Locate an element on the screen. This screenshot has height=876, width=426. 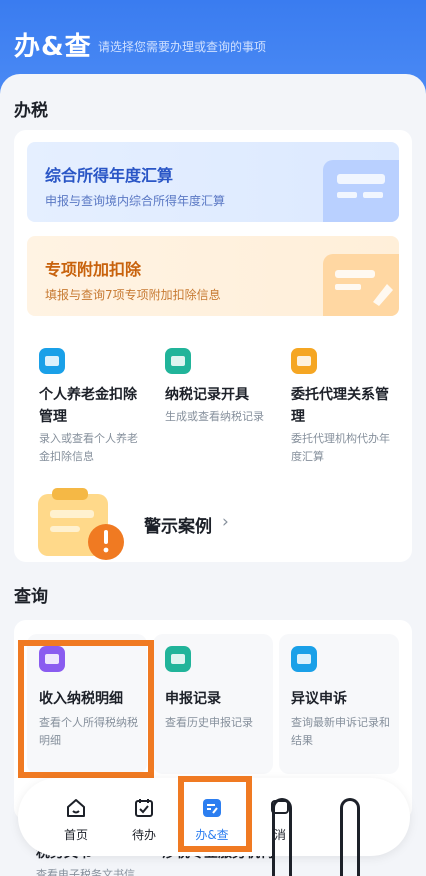
warning-clipboard-icon is located at coordinates (82, 523).